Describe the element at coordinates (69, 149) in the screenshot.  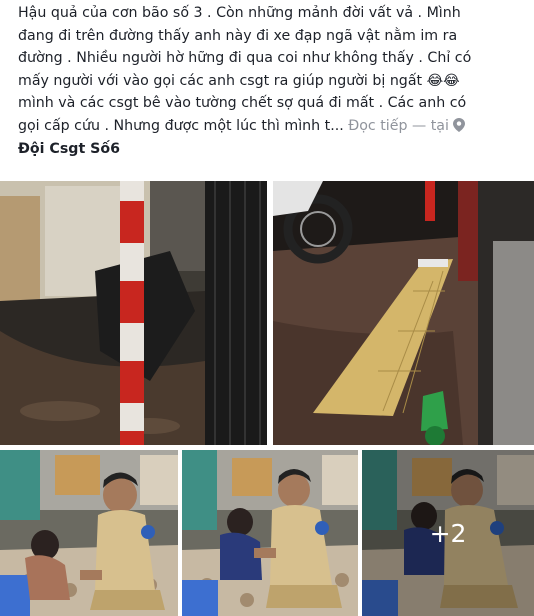
I see `place-link: Đội Csgt Số6` at that location.